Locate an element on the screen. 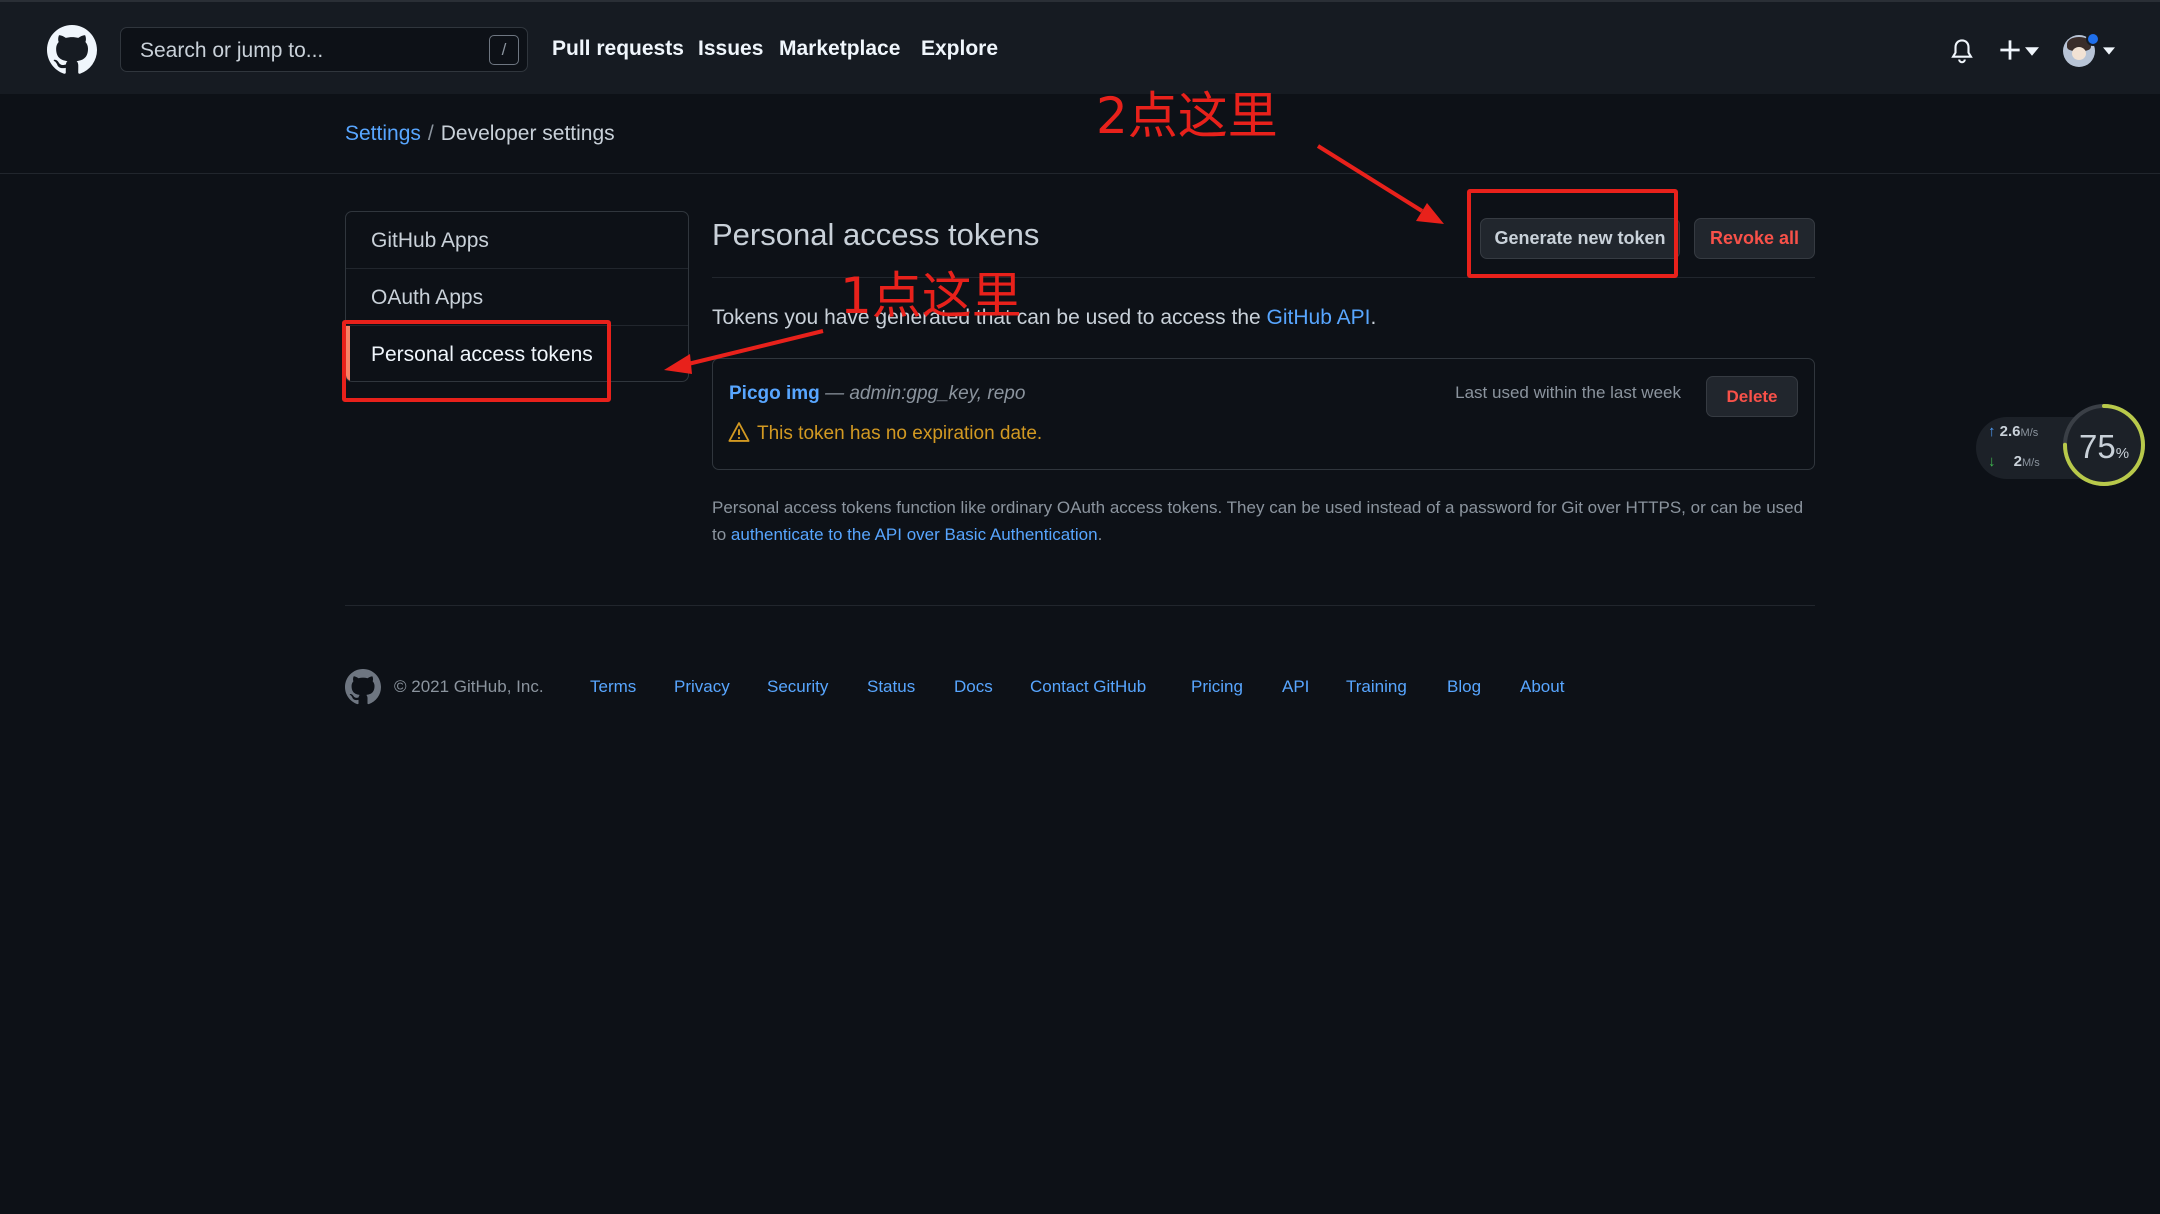 This screenshot has width=2160, height=1214. github-api-link: GitHub API is located at coordinates (1319, 317).